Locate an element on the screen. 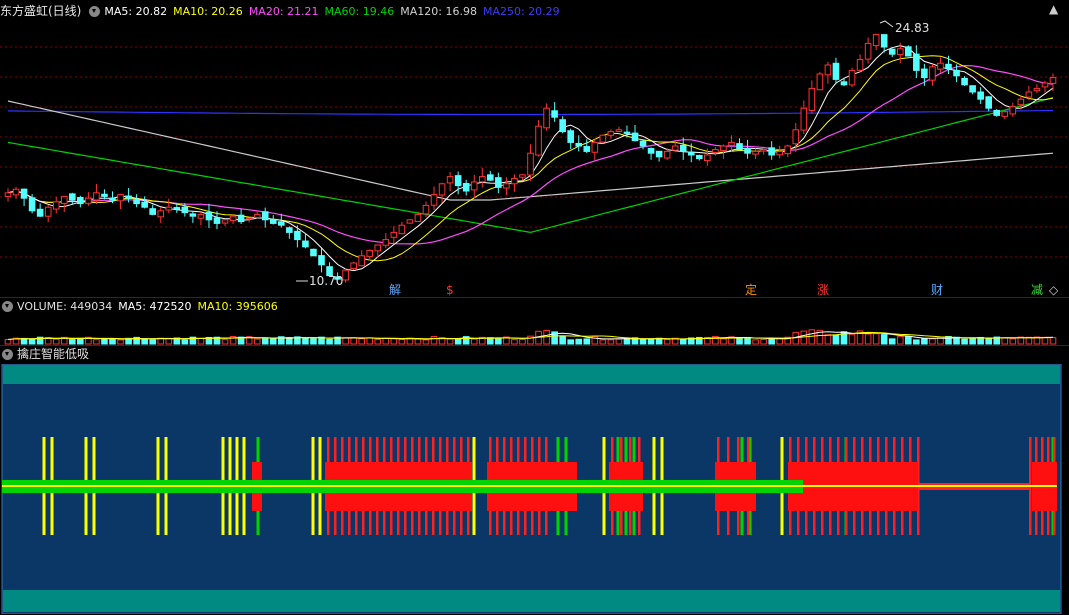  indicator-bottom-band is located at coordinates (531, 601).